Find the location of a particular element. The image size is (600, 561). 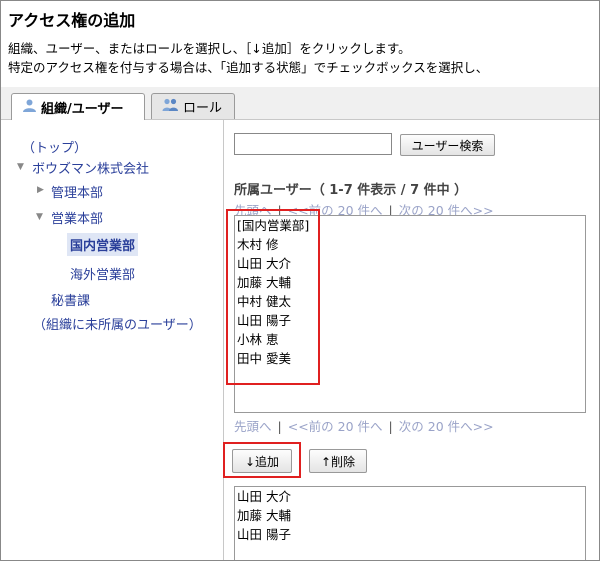

user-search-input is located at coordinates (313, 144).